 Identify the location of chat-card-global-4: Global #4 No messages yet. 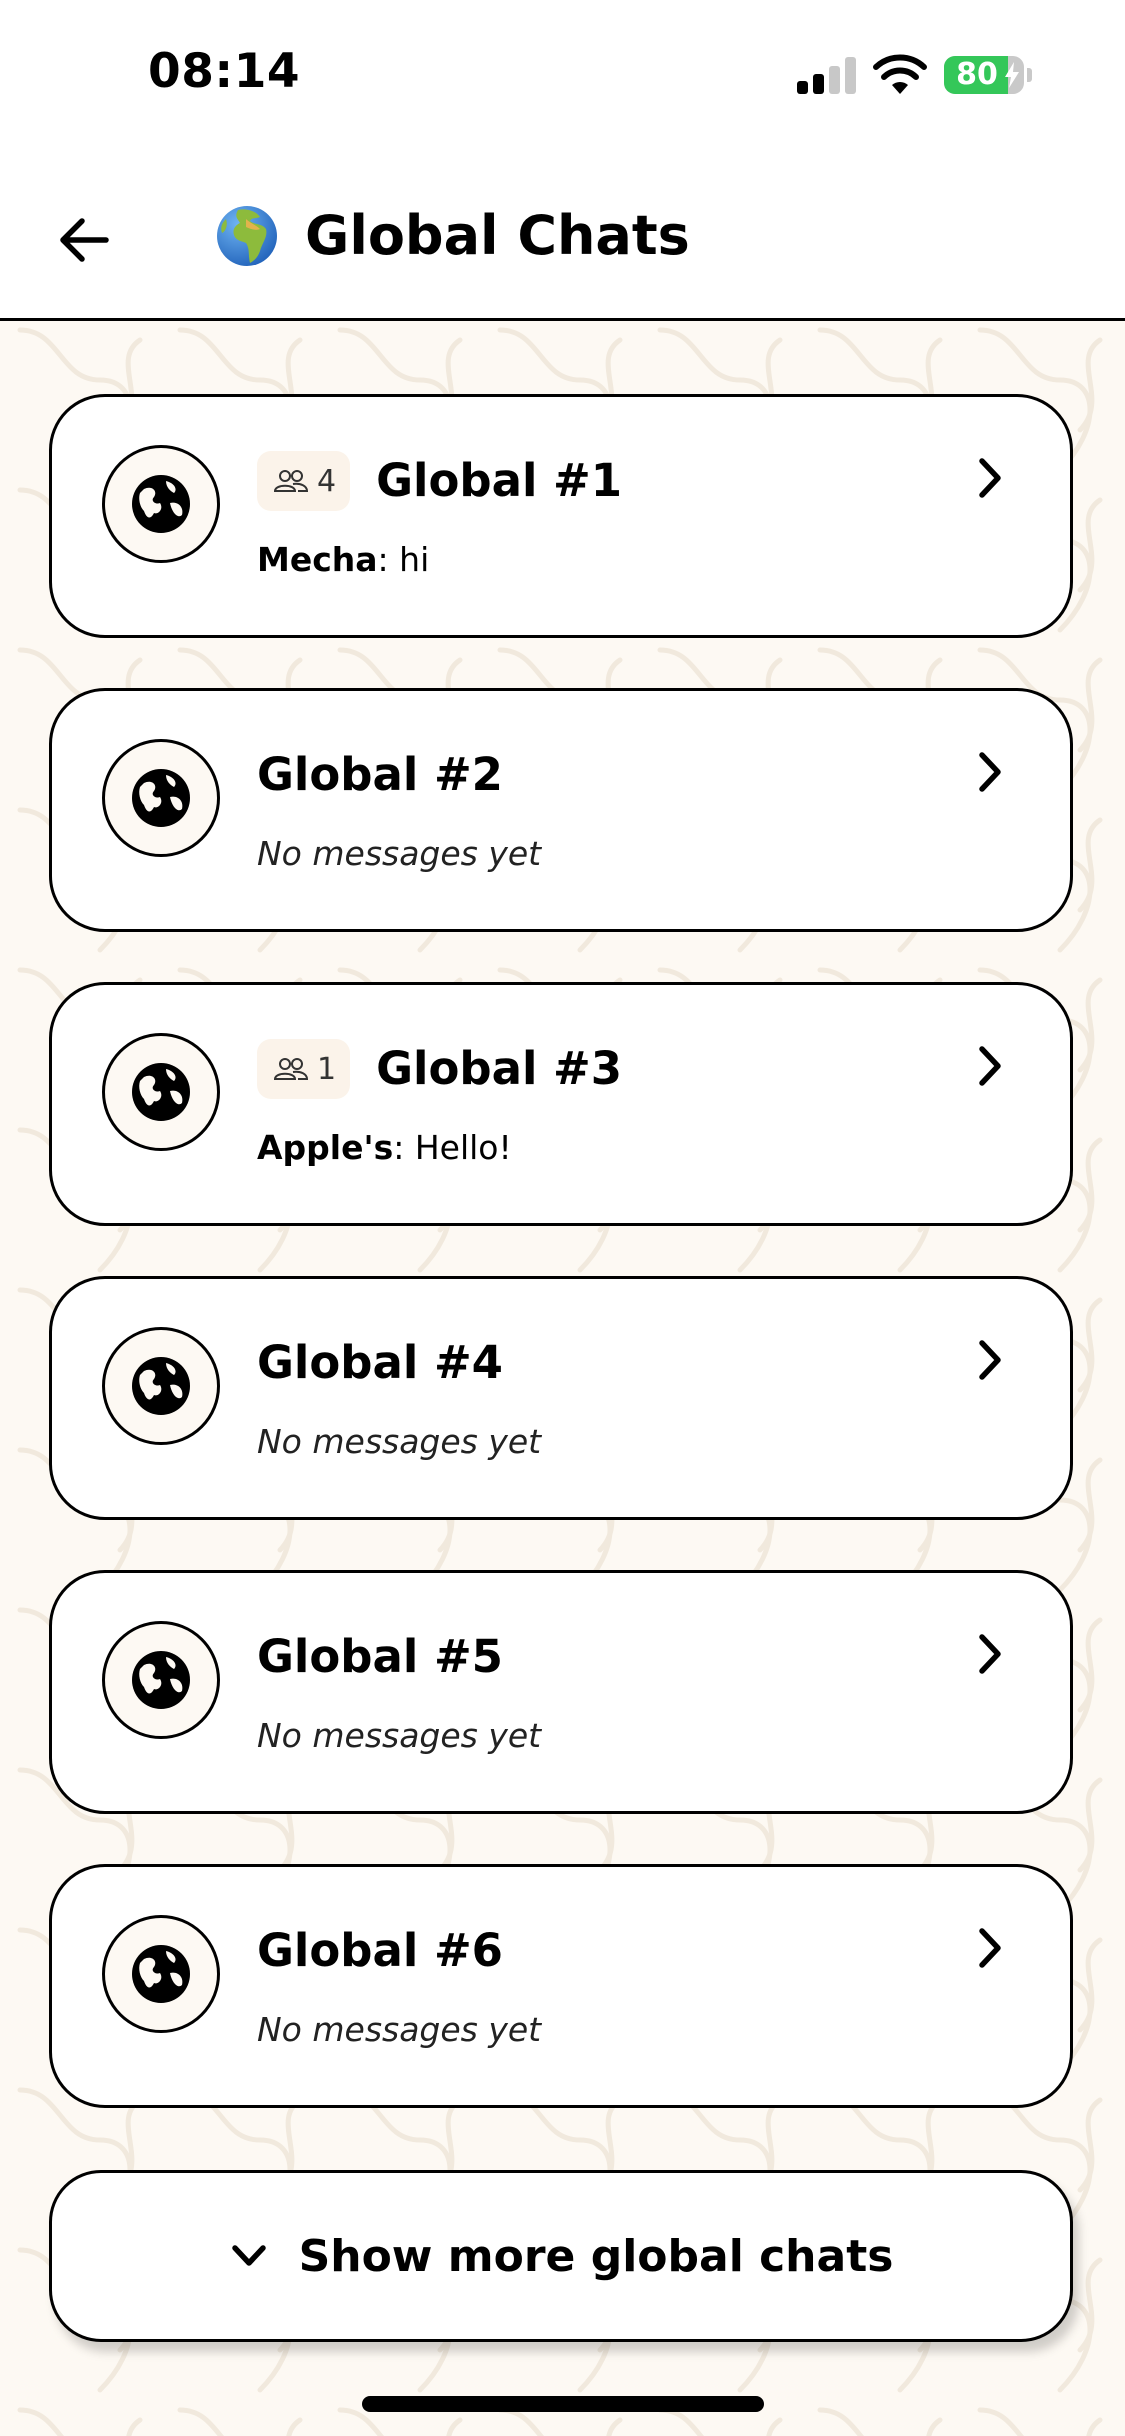
(561, 1398).